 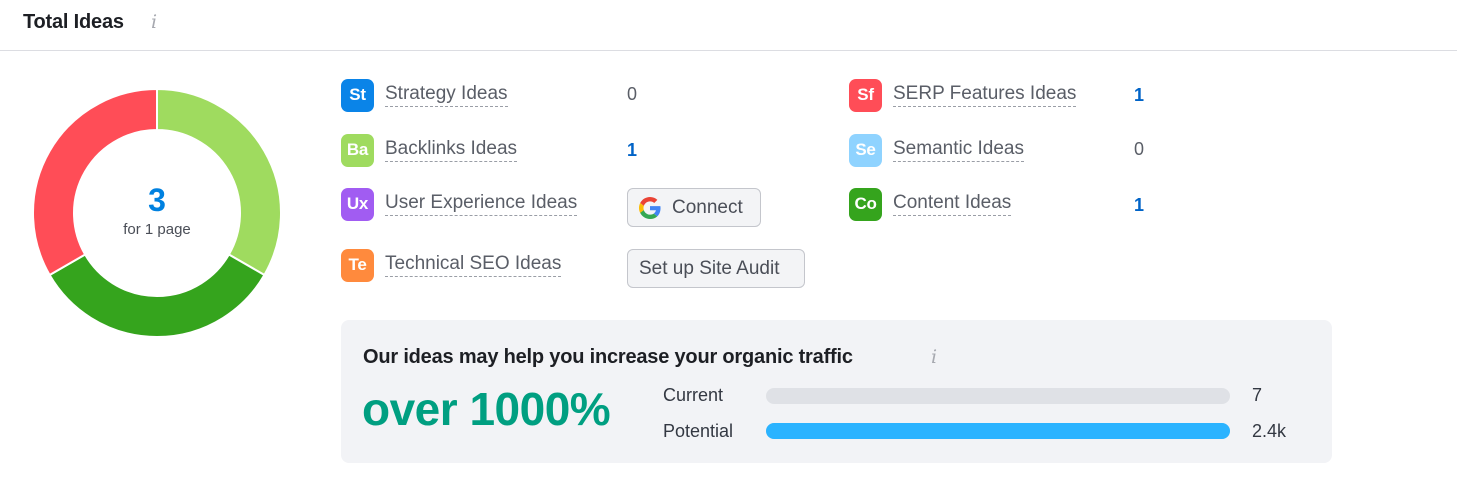 What do you see at coordinates (357, 150) in the screenshot?
I see `backlinks-badge-icon: Ba` at bounding box center [357, 150].